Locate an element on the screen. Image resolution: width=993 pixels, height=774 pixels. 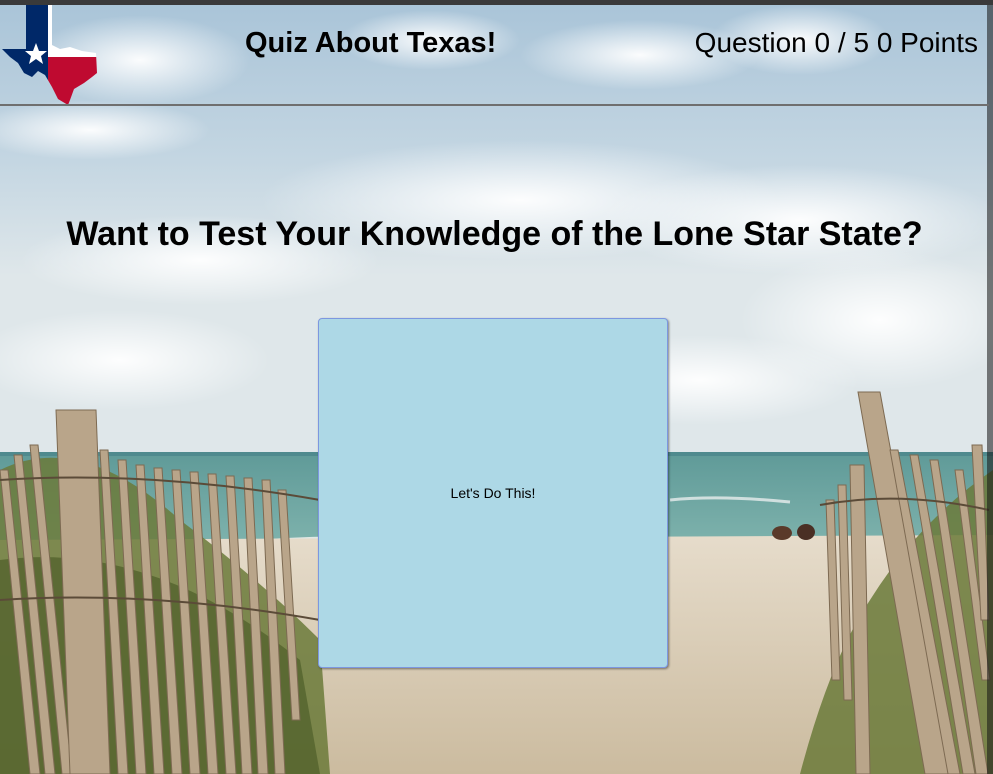
question-label: Question is located at coordinates (750, 42).